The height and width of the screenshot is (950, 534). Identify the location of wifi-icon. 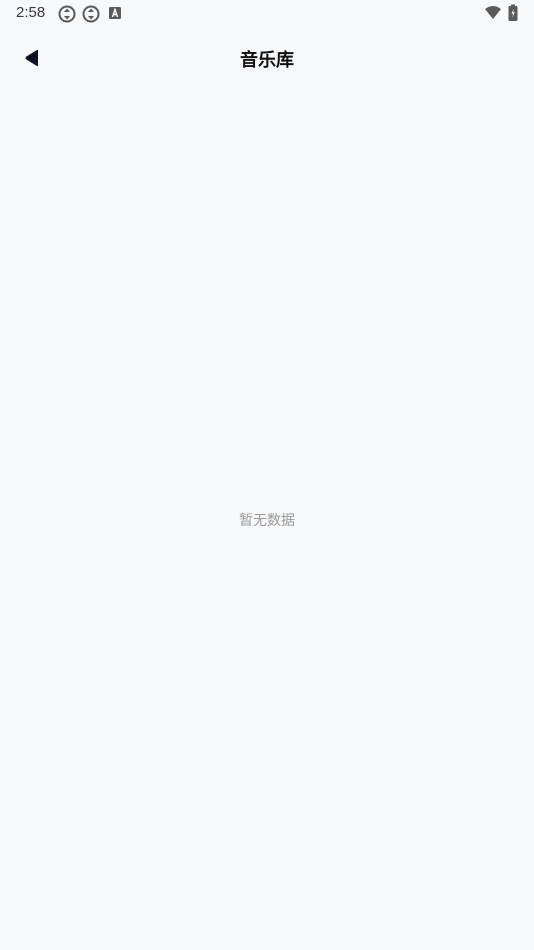
(493, 12).